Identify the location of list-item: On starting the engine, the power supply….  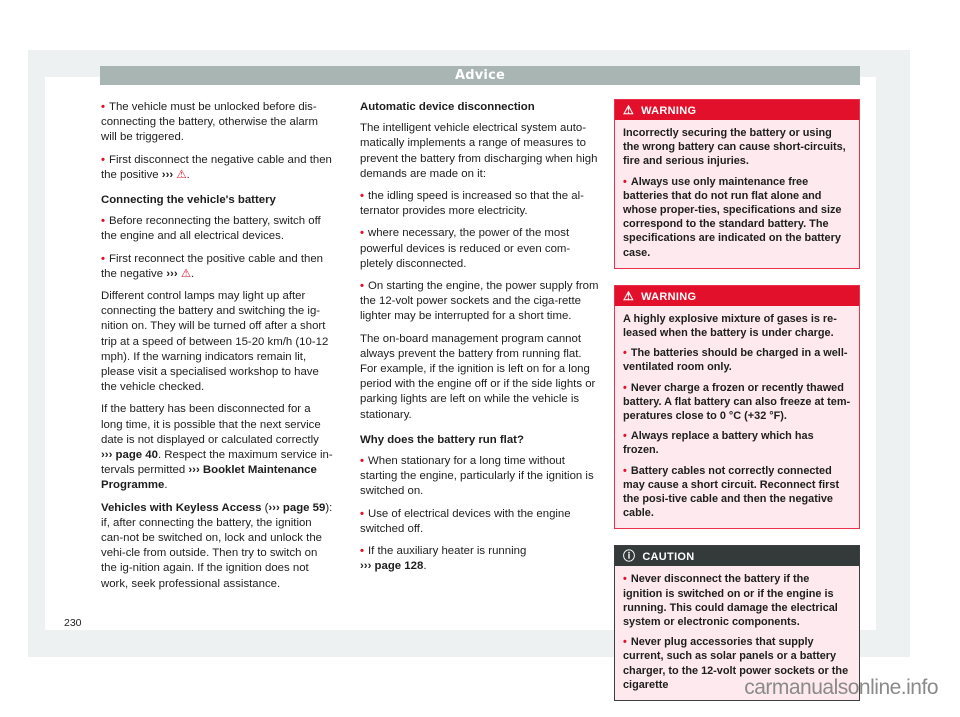
(480, 302).